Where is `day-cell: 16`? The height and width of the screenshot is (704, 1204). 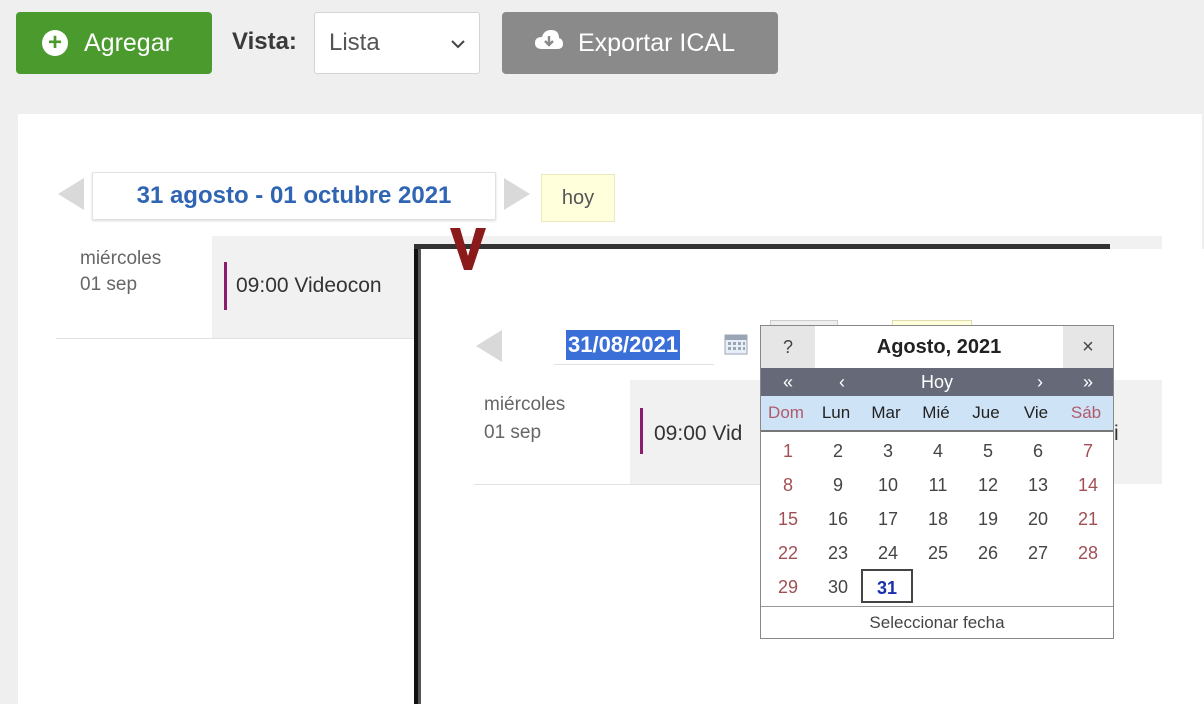 day-cell: 16 is located at coordinates (838, 519).